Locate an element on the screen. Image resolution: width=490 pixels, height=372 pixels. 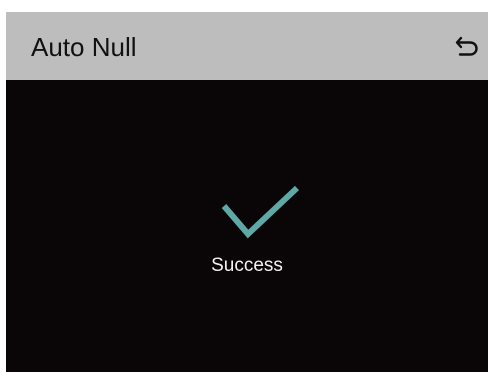
back-button is located at coordinates (467, 46).